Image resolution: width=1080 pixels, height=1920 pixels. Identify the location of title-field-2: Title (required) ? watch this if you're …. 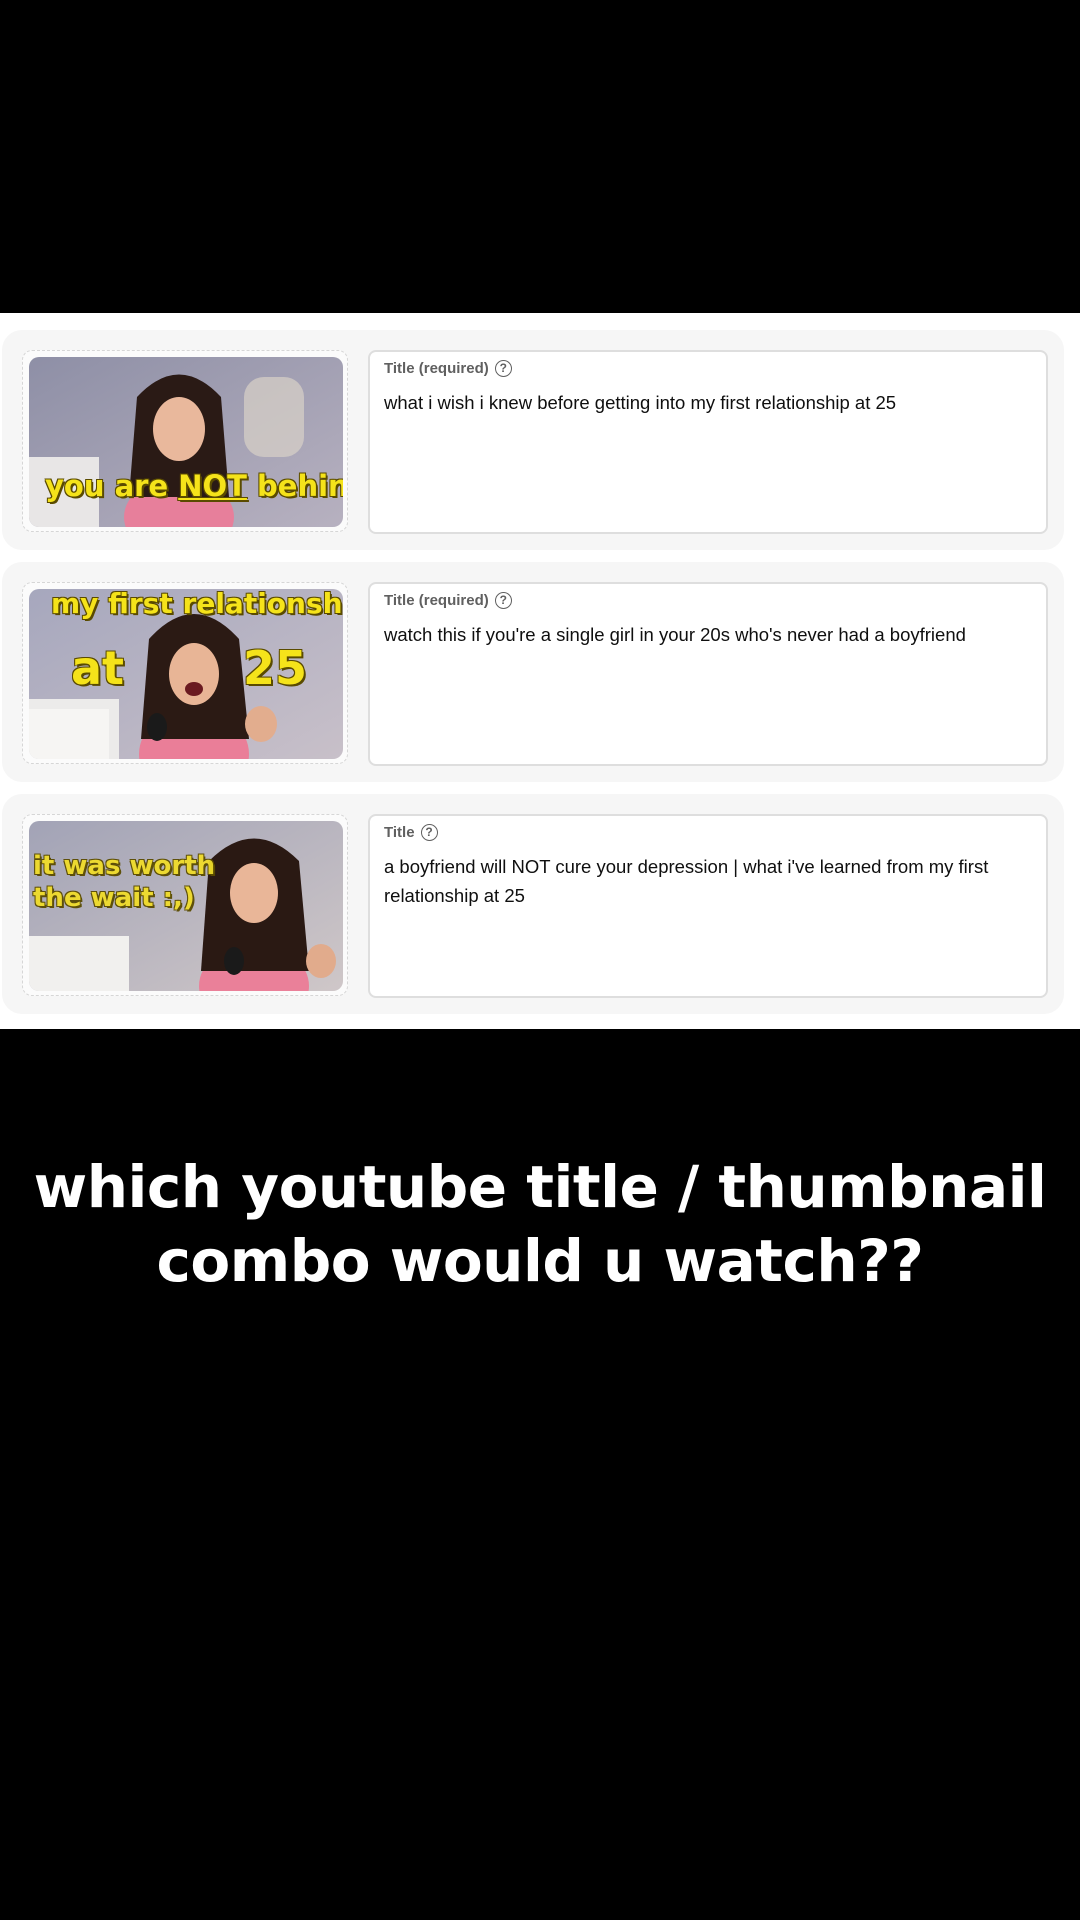
(708, 674).